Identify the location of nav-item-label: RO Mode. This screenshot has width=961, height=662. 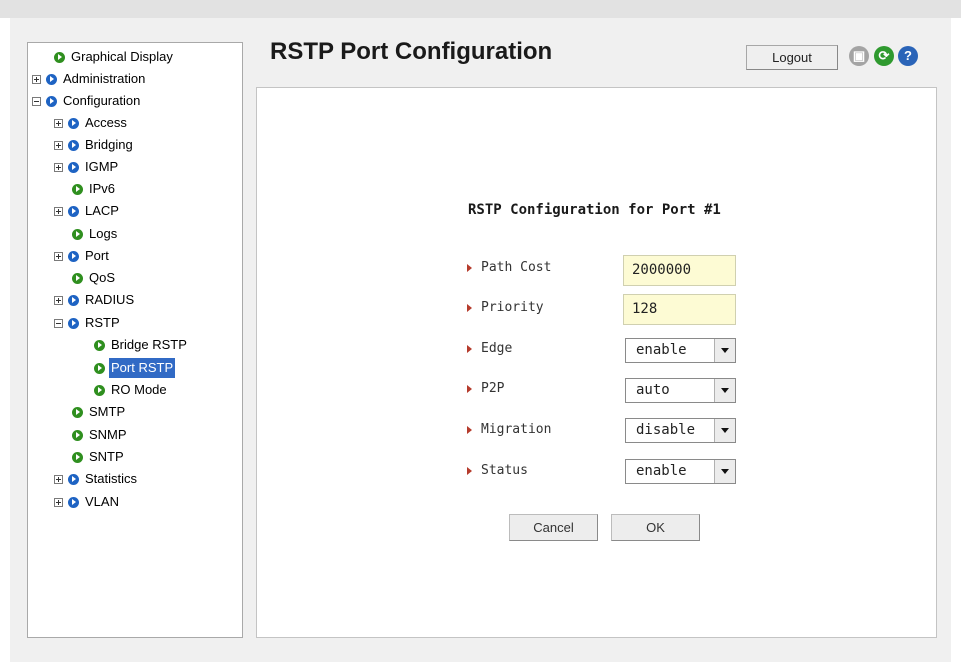
(139, 390).